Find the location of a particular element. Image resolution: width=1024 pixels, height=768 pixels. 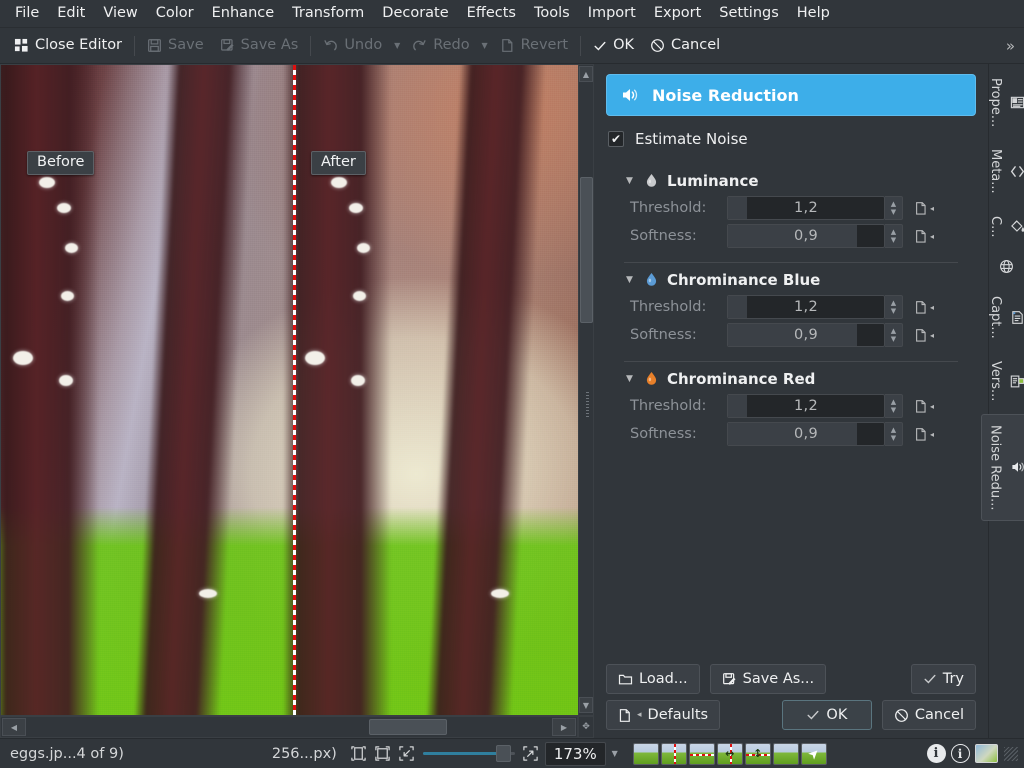

fit-to-window-icon is located at coordinates (359, 754).